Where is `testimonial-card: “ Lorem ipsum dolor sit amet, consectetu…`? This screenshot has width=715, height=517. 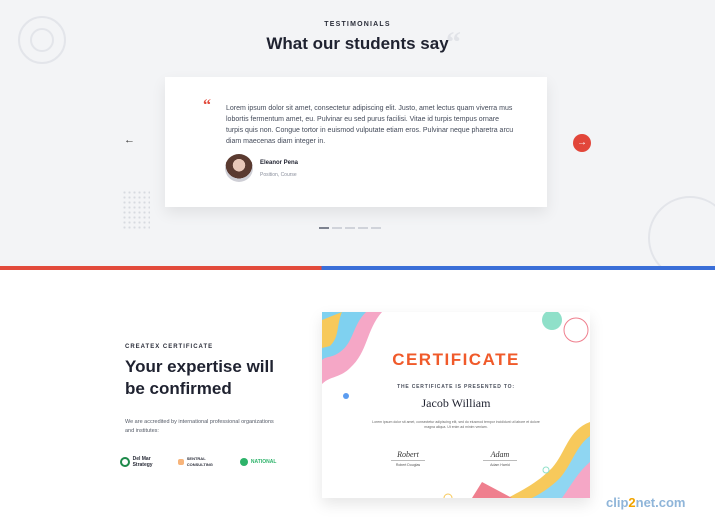
testimonial-card: “ Lorem ipsum dolor sit amet, consectetu… is located at coordinates (356, 142).